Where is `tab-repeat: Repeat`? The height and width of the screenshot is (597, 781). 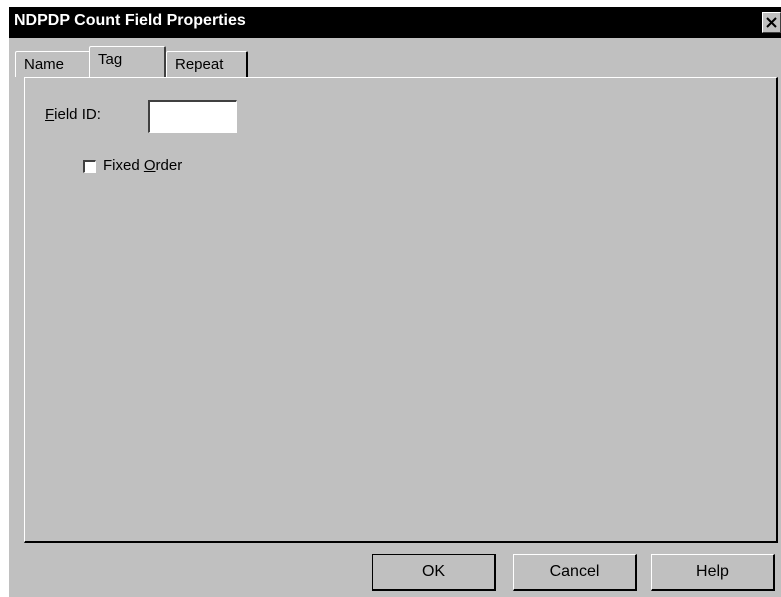 tab-repeat: Repeat is located at coordinates (207, 64).